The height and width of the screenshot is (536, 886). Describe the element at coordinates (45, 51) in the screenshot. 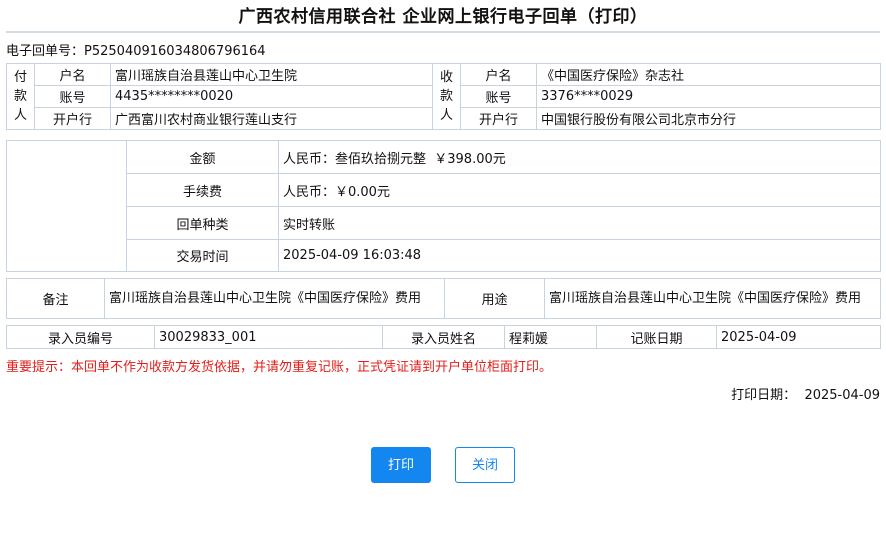

I see `receipt-number-label: 电子回单号：` at that location.